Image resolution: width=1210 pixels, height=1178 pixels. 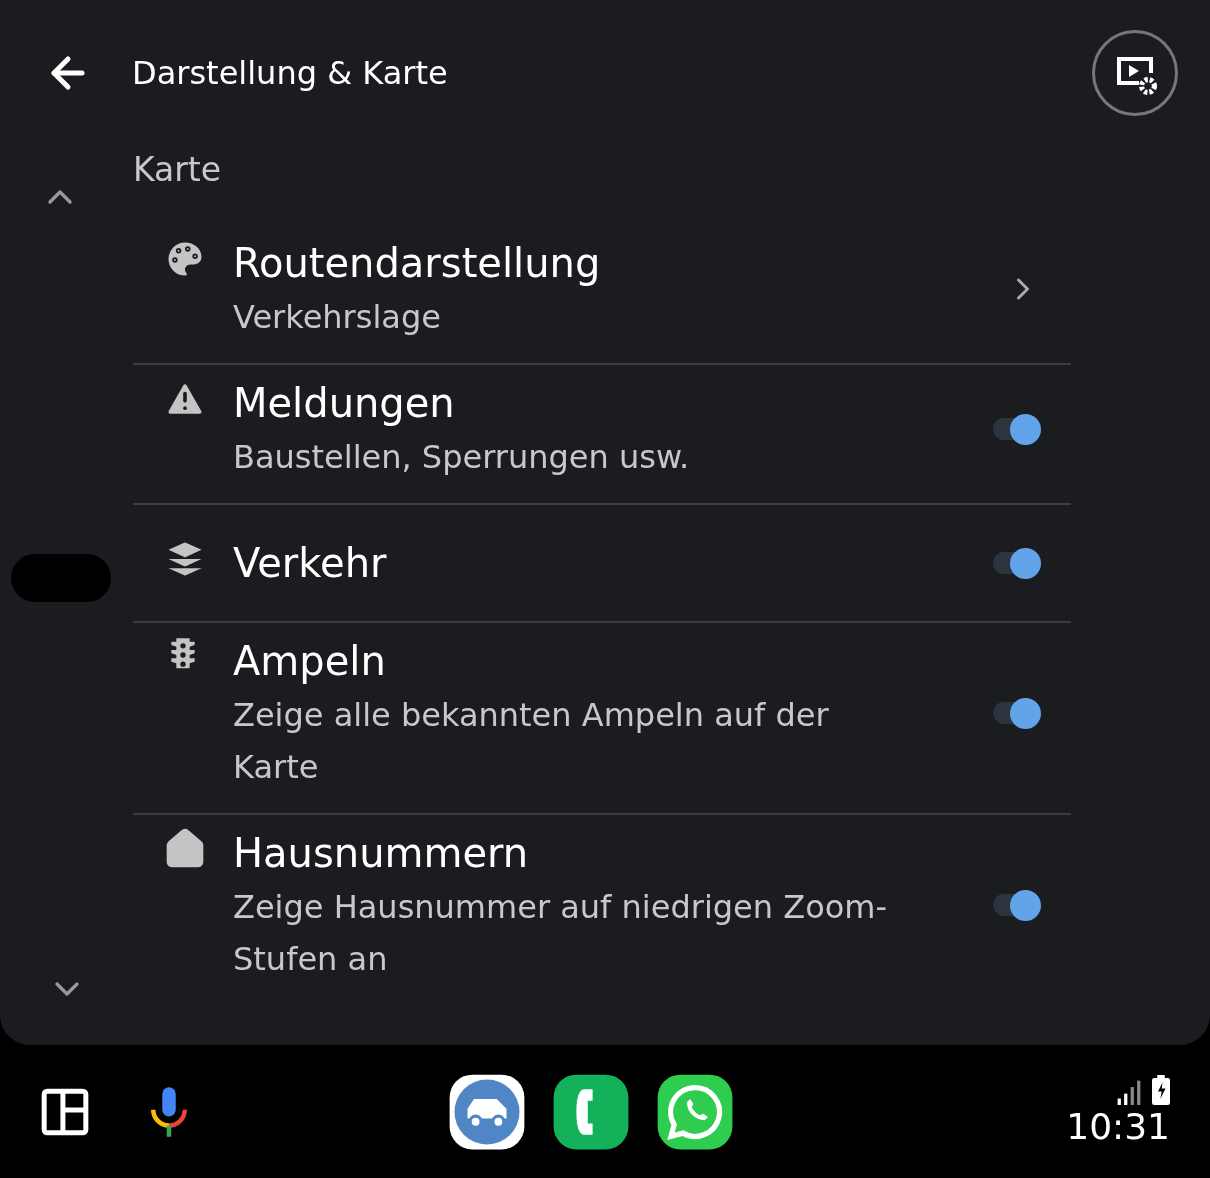 I want to click on row-subtitle: Baustellen, Sperrungen usw., so click(x=462, y=457).